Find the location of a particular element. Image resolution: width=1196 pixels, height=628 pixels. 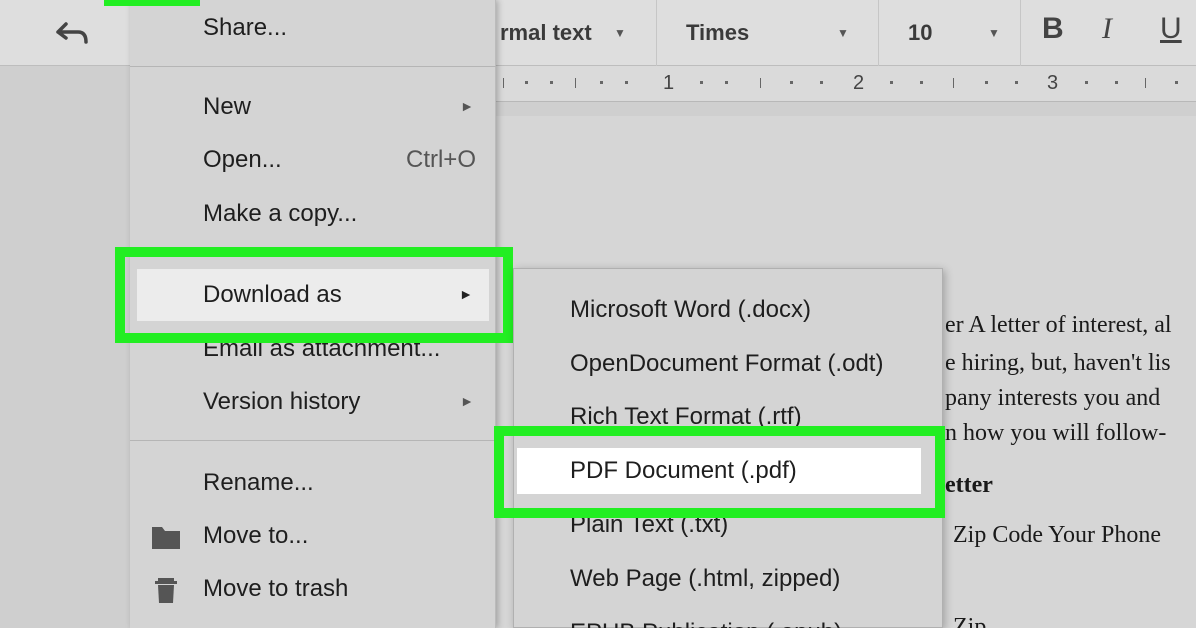

menu-item-version-history: Version history ► is located at coordinates (313, 402).